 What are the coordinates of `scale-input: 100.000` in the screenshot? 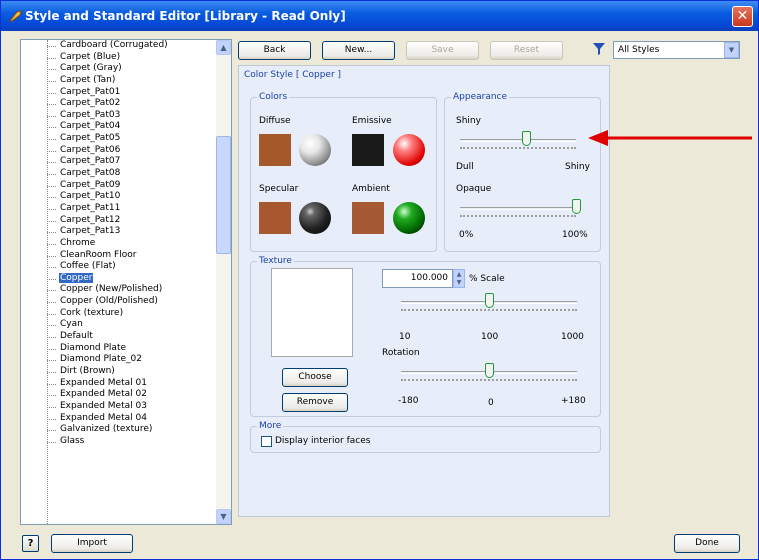 It's located at (417, 278).